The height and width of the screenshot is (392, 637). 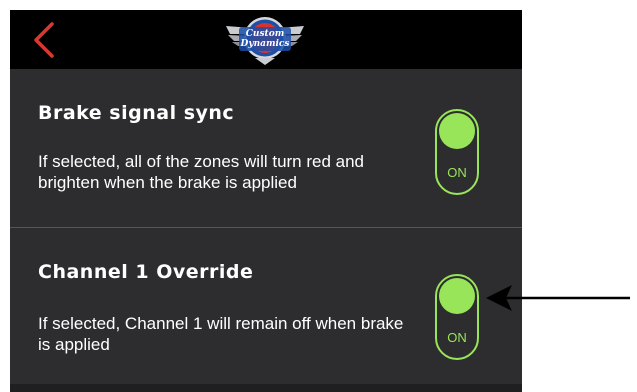 I want to click on annotation-arrow-icon, so click(x=558, y=298).